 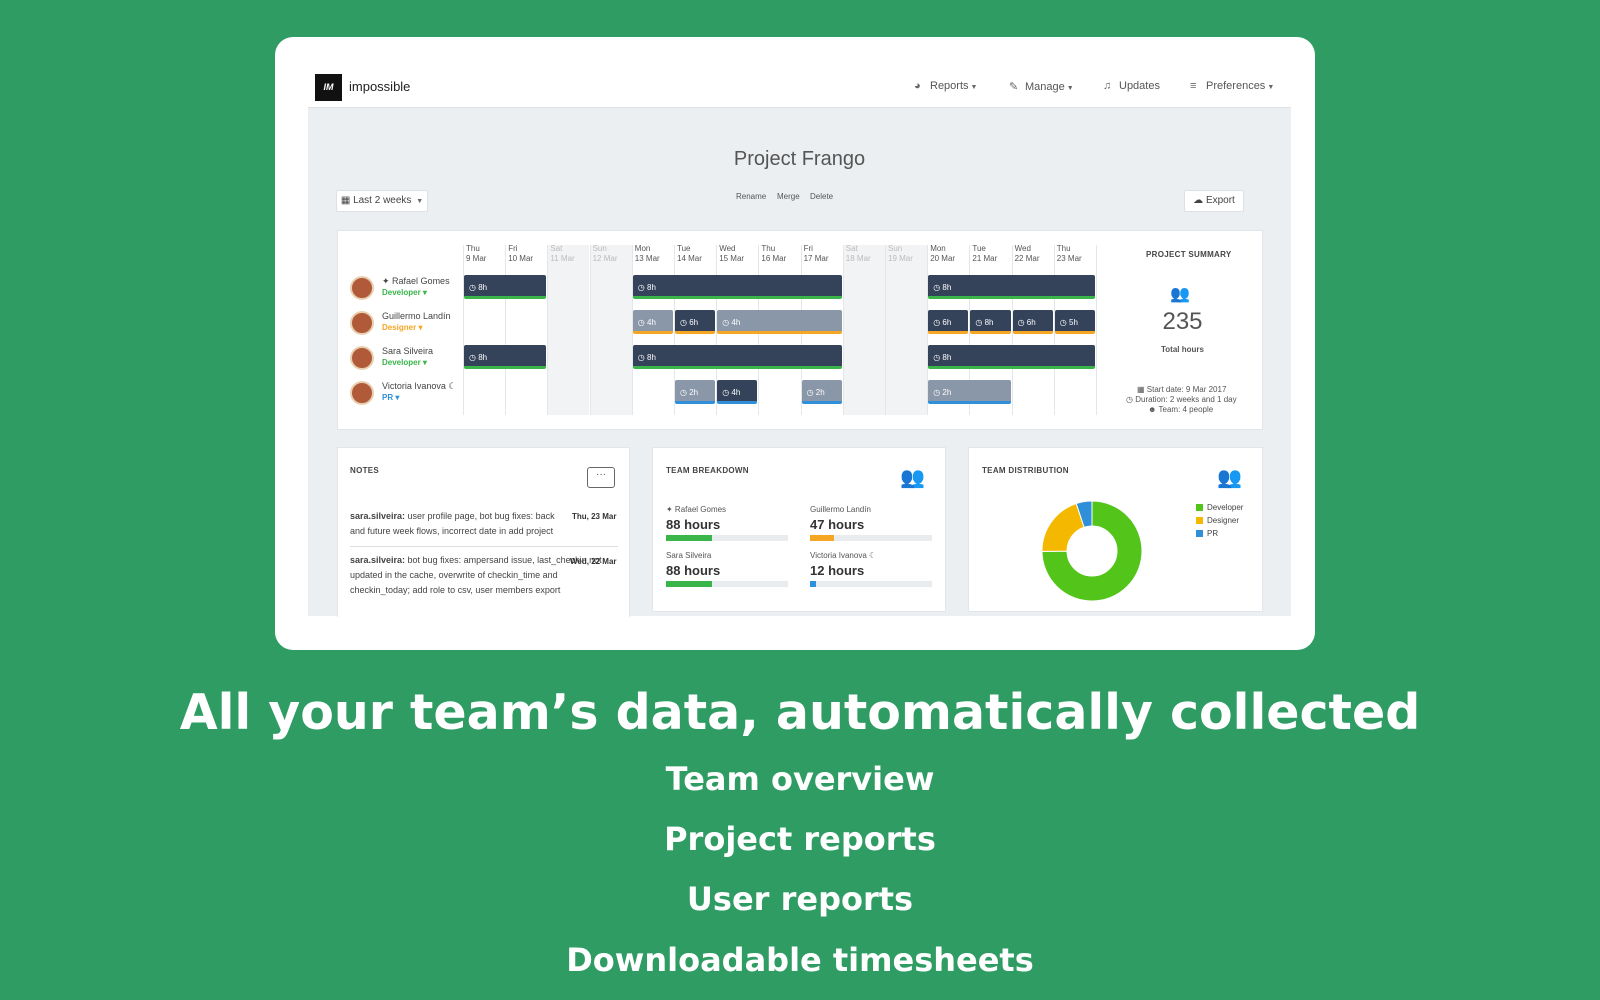 I want to click on role-dropdown: PR ▾, so click(x=390, y=397).